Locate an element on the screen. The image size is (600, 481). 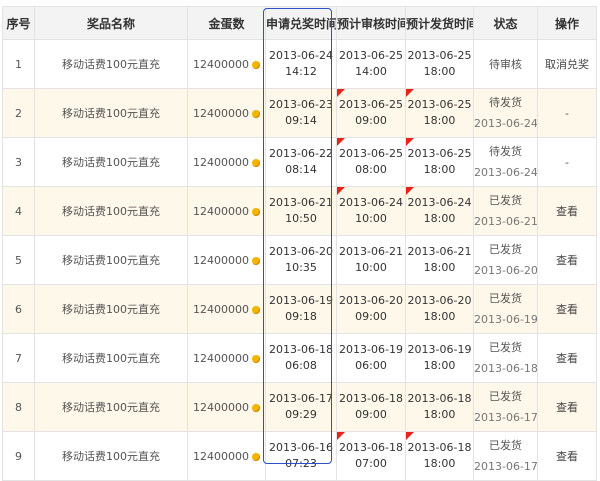
apply-date: 2013-06-19 is located at coordinates (301, 300).